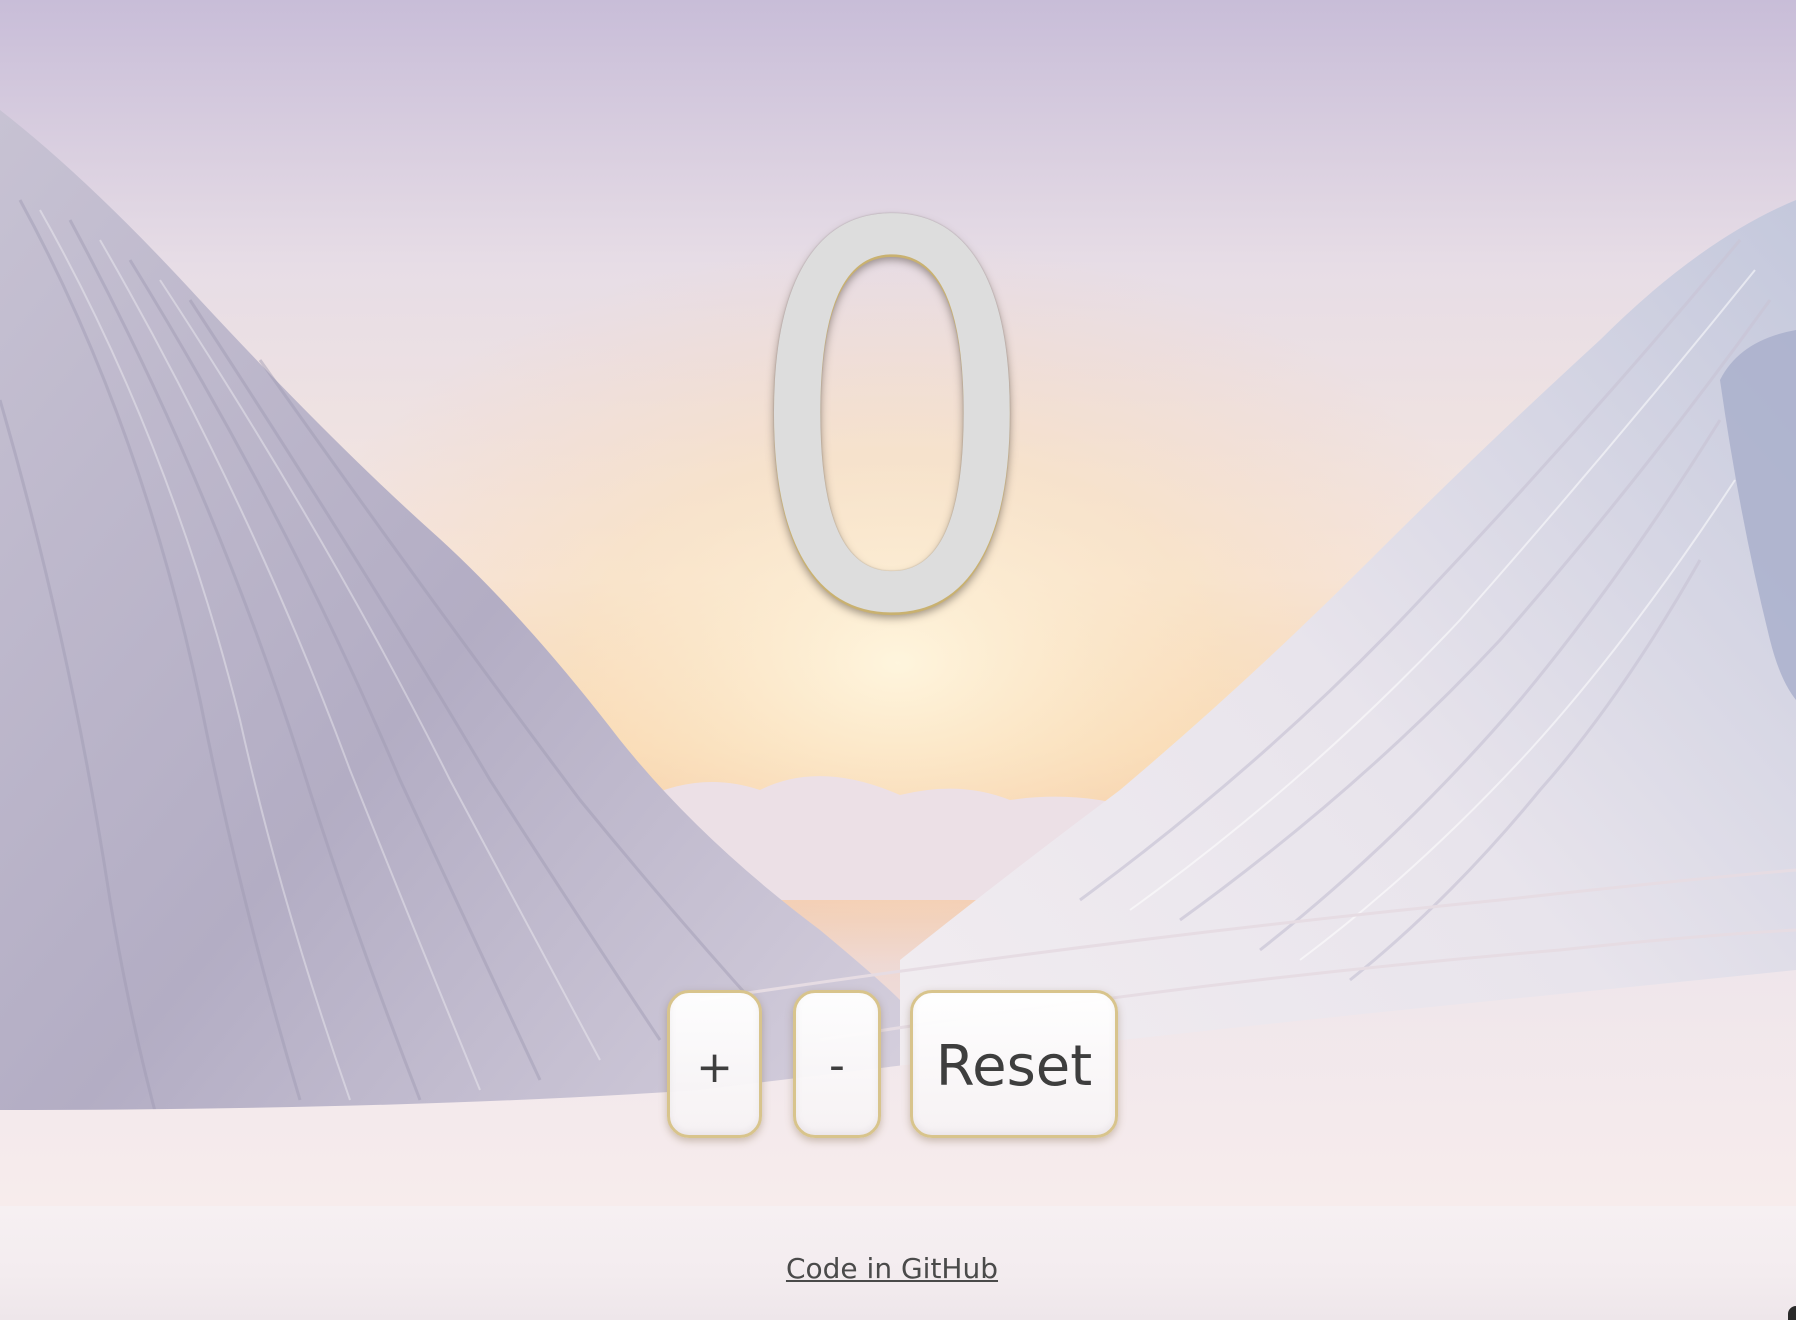  Describe the element at coordinates (892, 1066) in the screenshot. I see `counter-controls: + - Reset` at that location.